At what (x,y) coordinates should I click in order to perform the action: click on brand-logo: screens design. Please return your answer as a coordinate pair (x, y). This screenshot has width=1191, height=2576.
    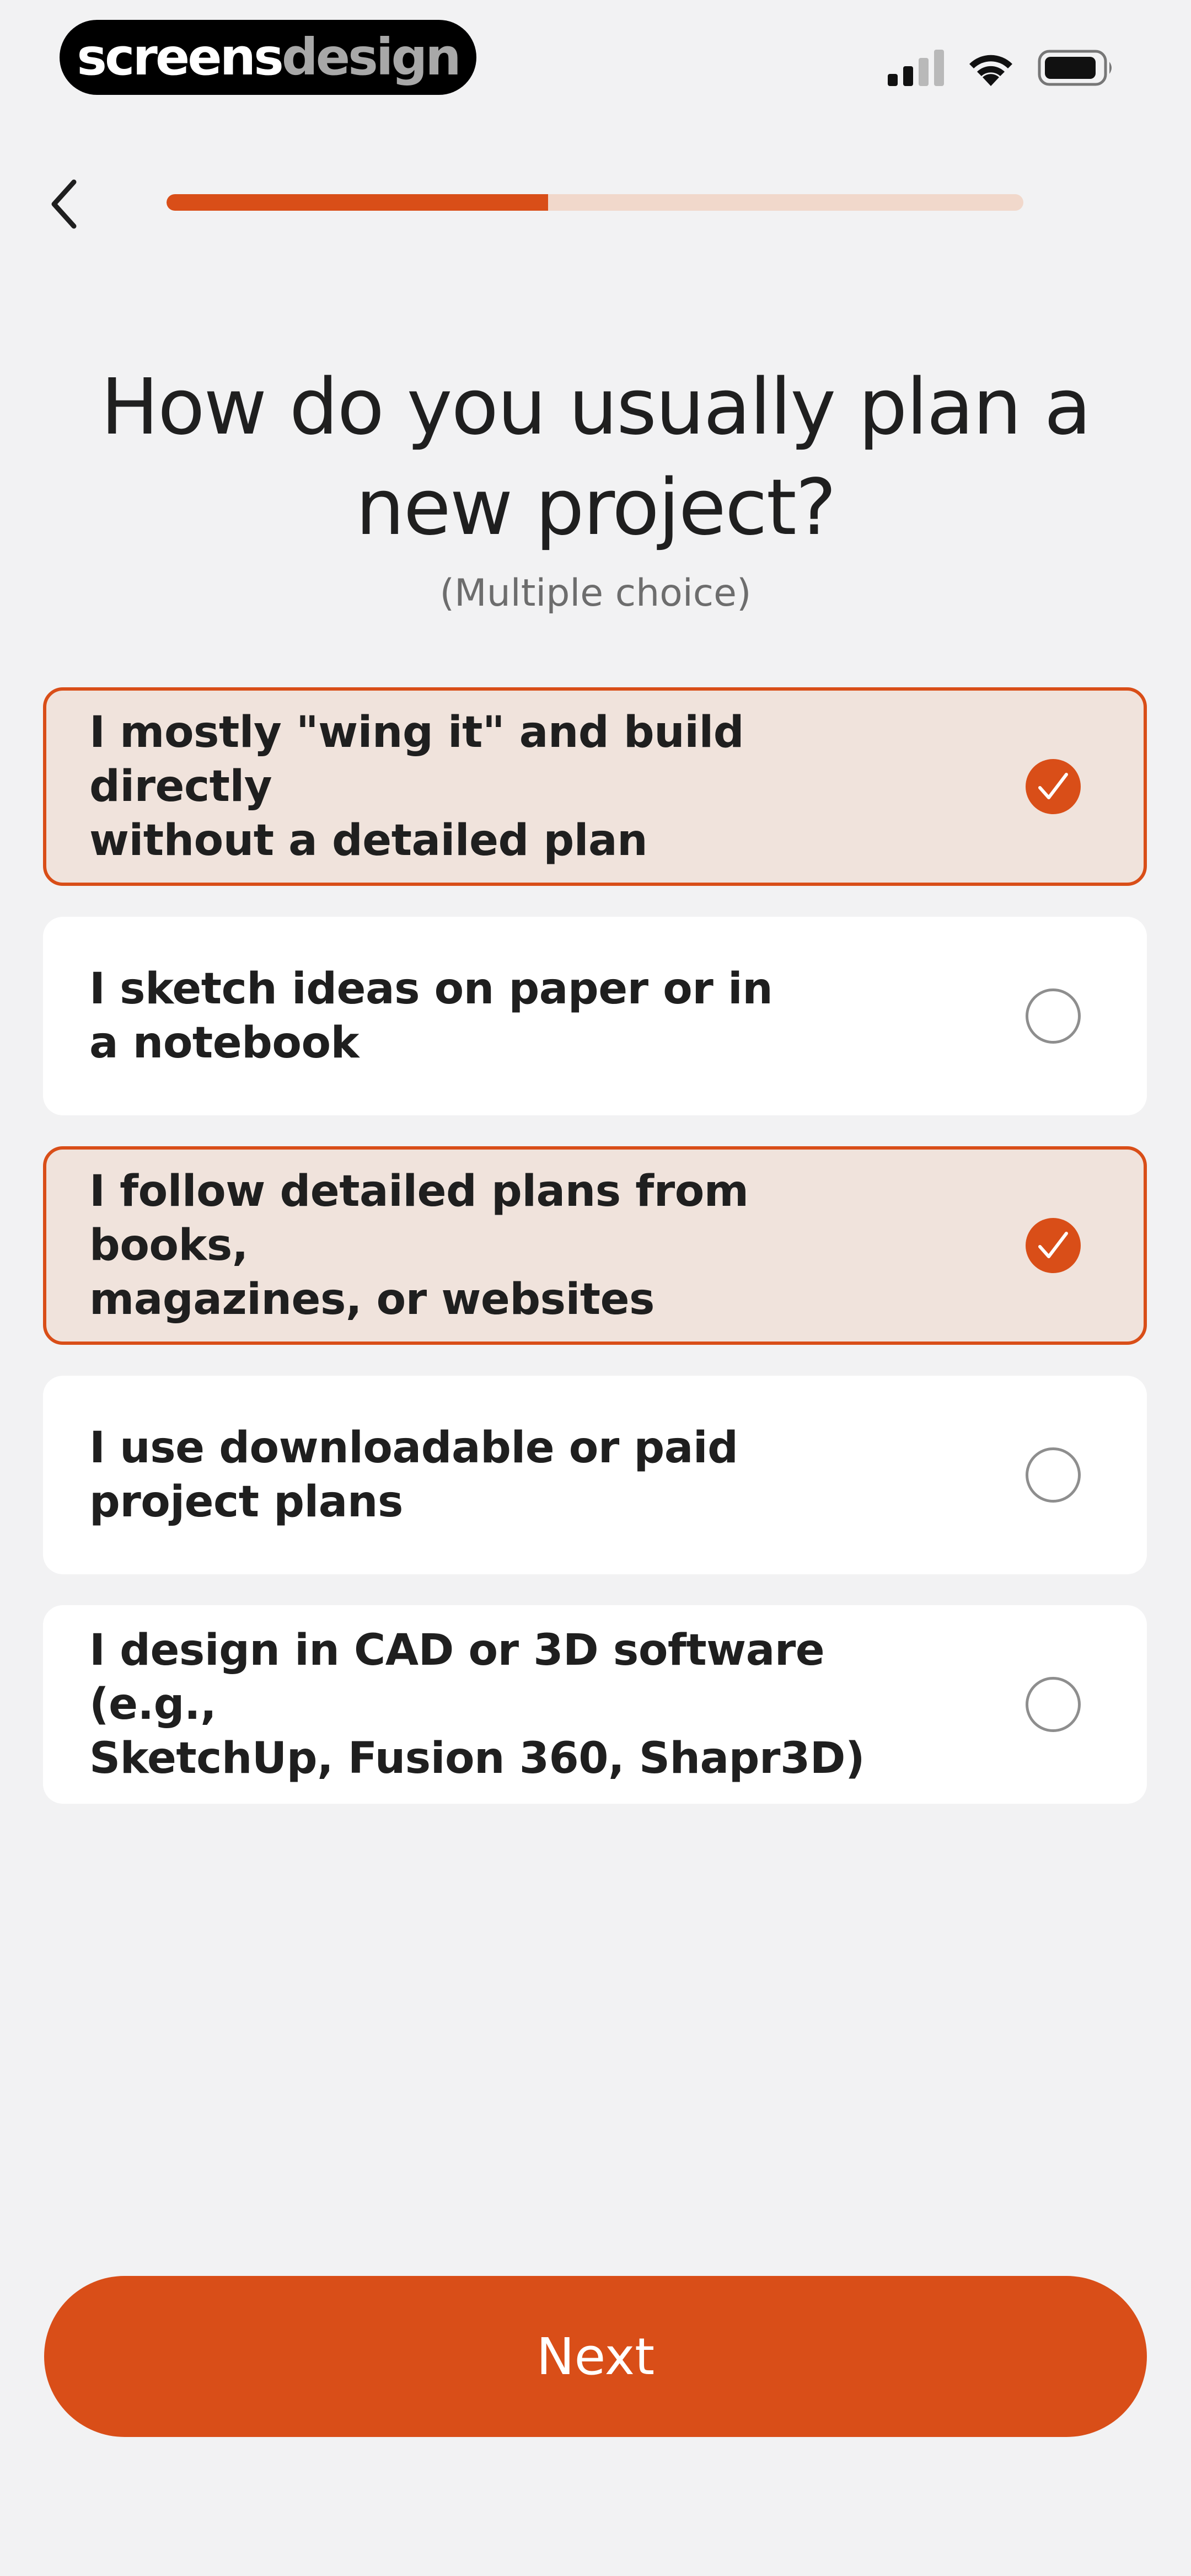
    Looking at the image, I should click on (268, 57).